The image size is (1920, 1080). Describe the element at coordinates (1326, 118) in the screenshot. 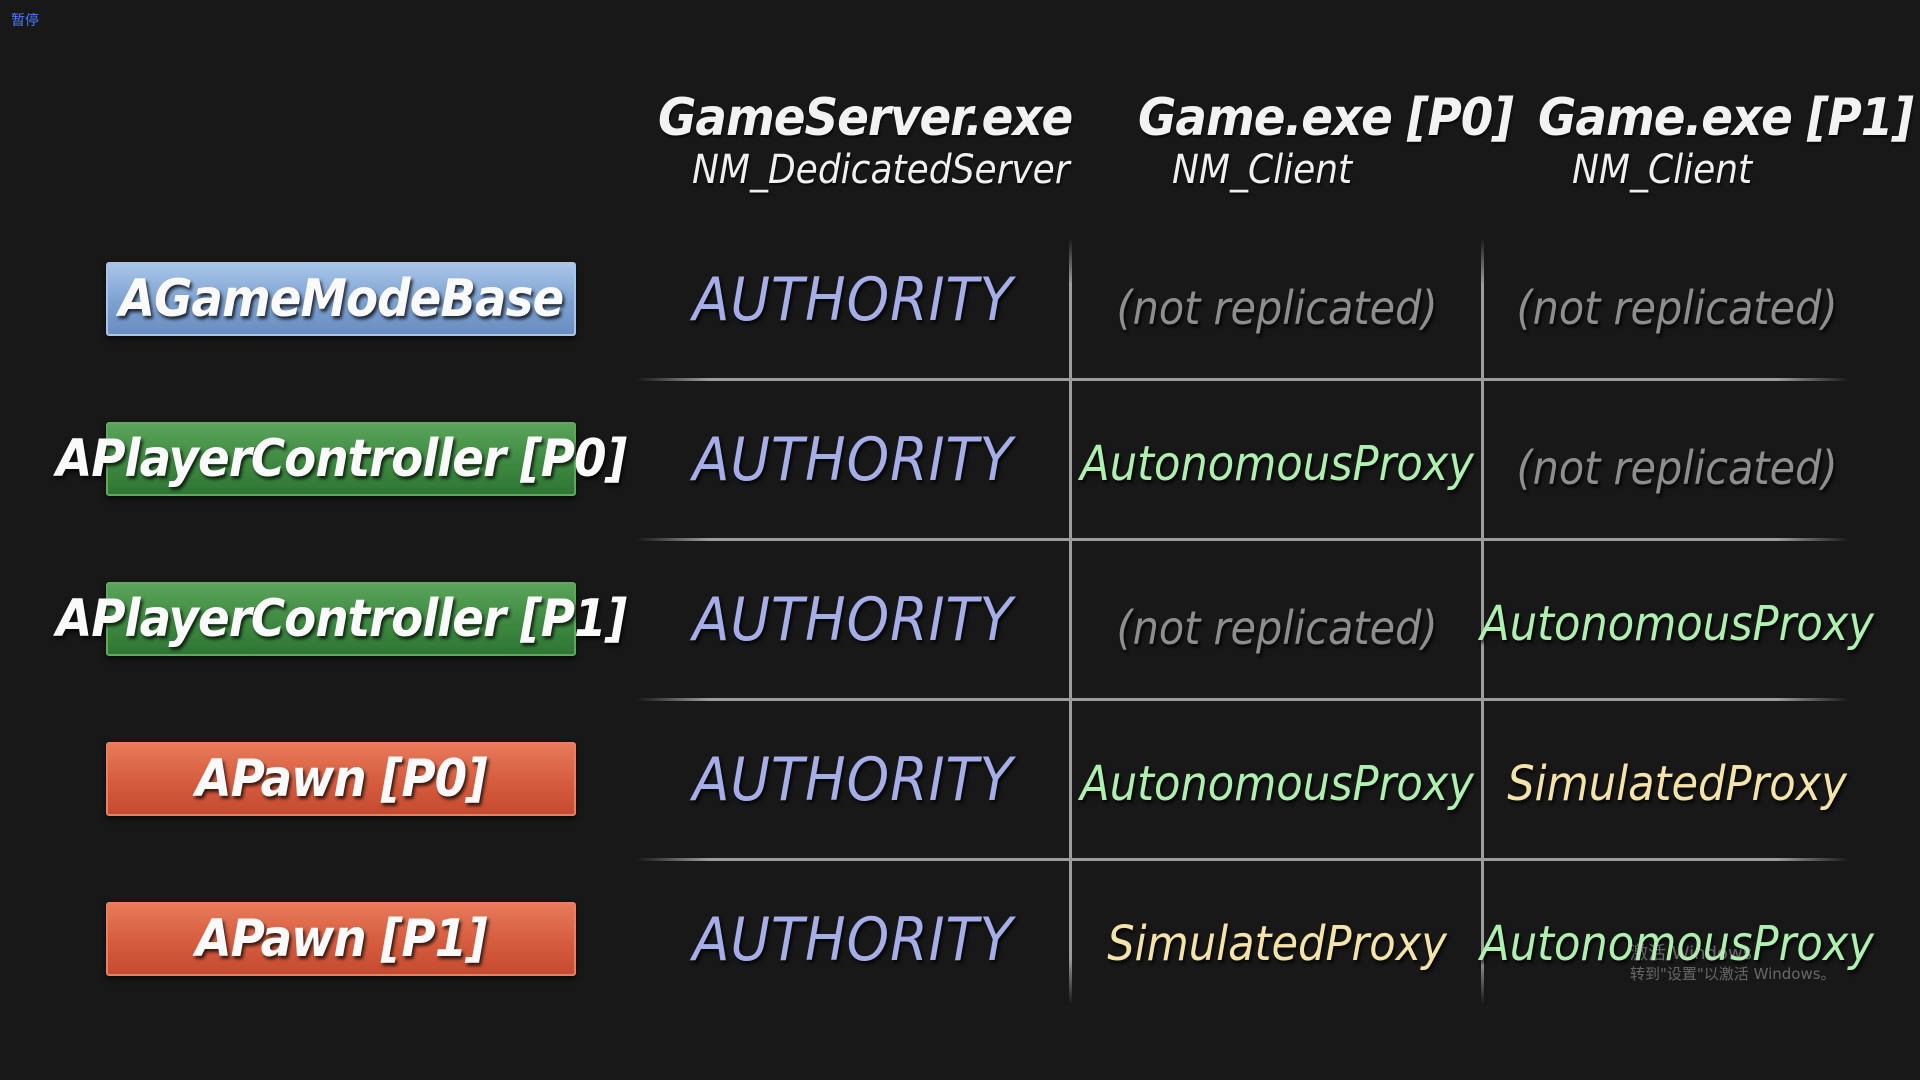

I see `column-header-exe: Game.exe [P0]` at that location.